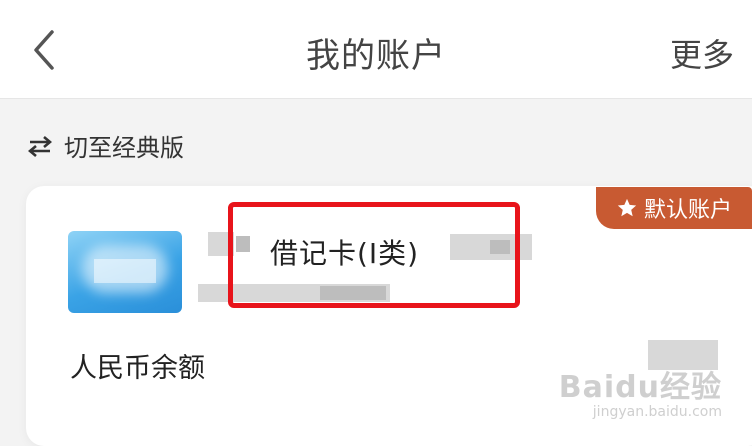 This screenshot has width=752, height=446. Describe the element at coordinates (702, 53) in the screenshot. I see `more-button: 更多` at that location.